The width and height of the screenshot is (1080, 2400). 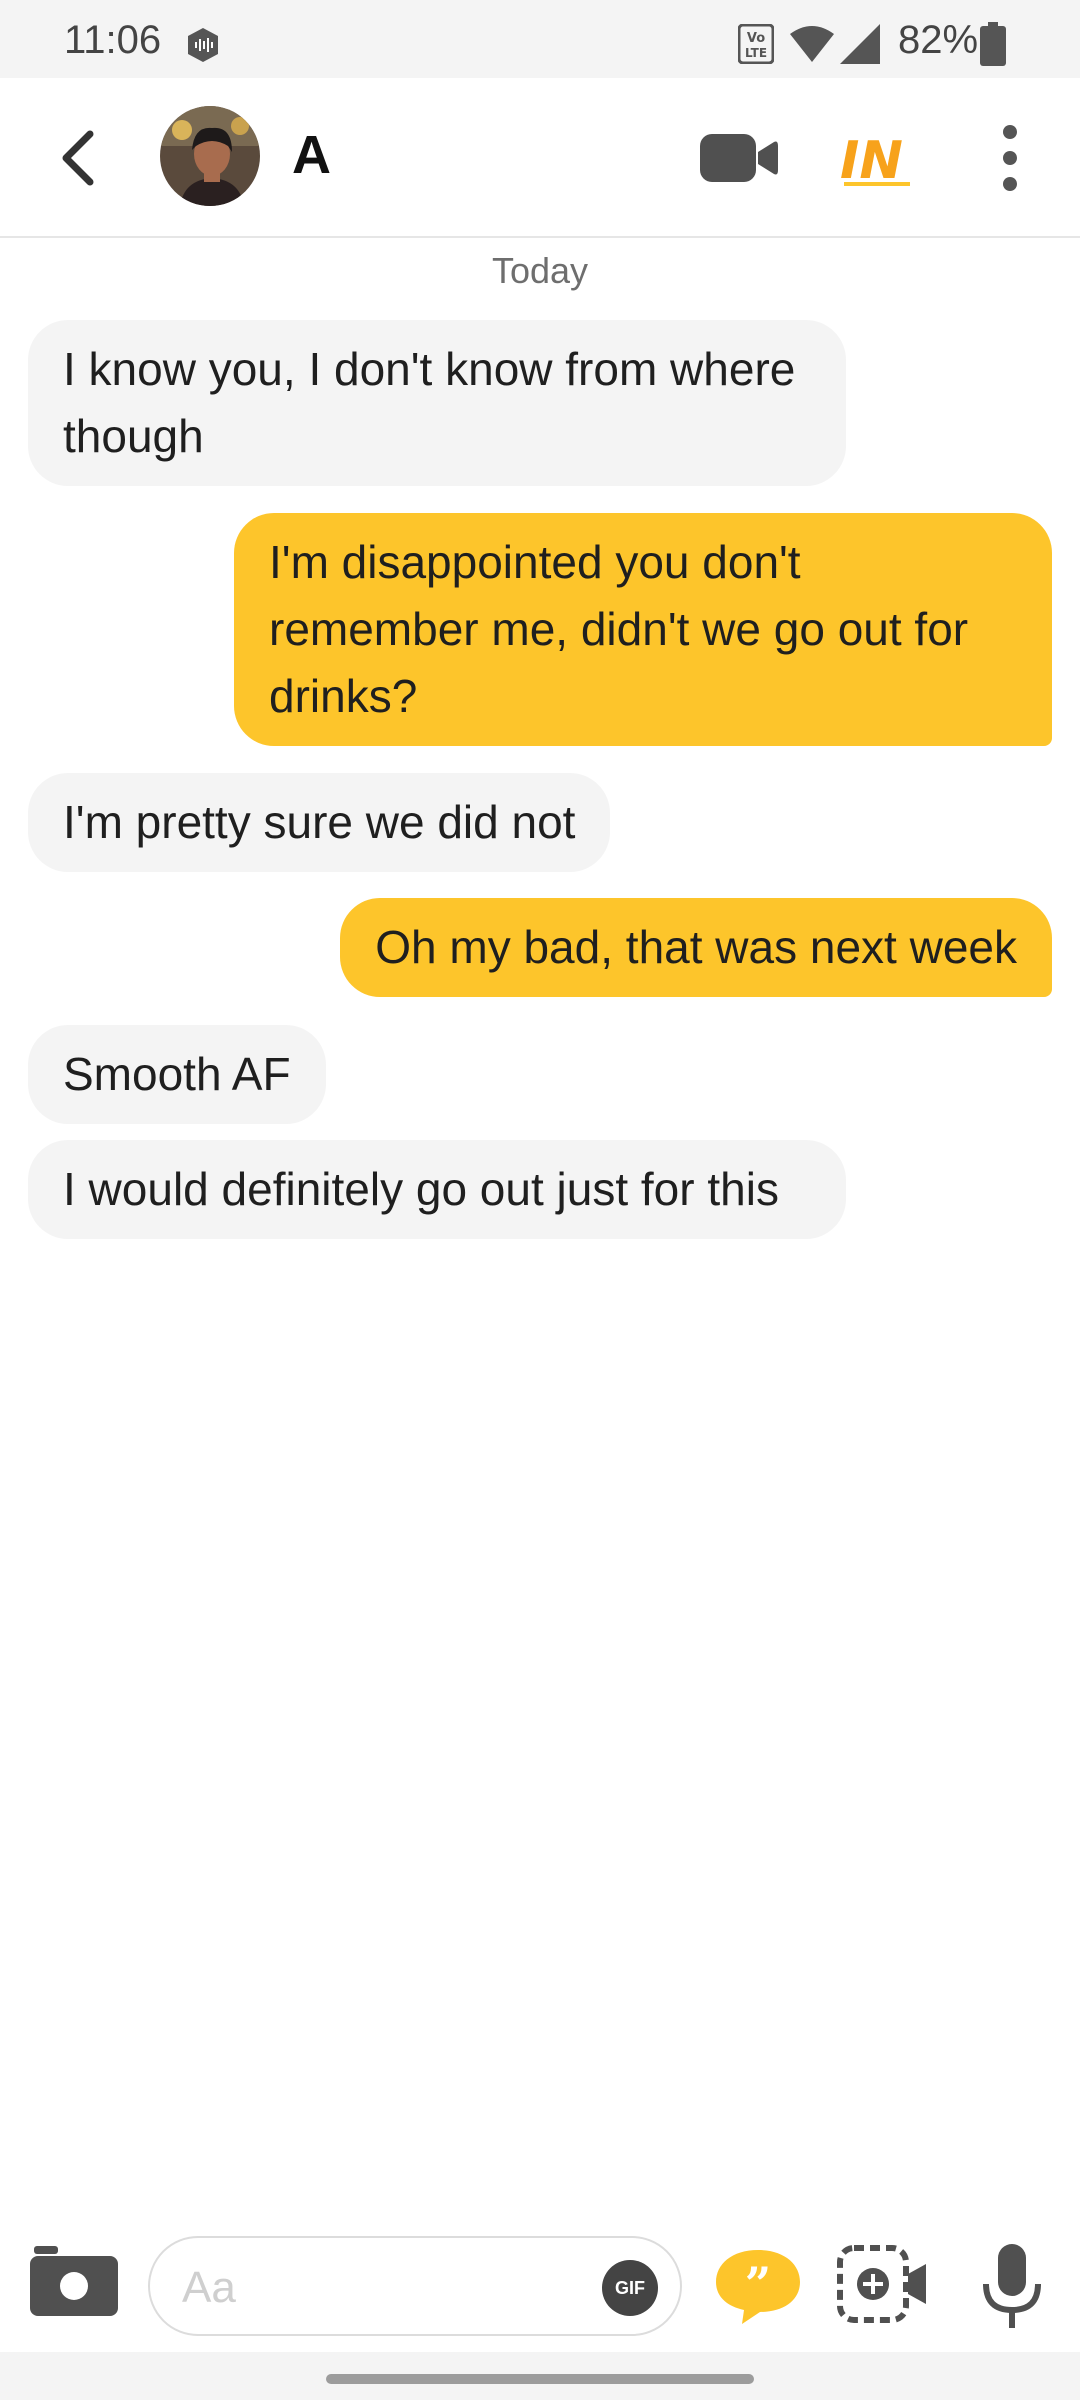 What do you see at coordinates (540, 158) in the screenshot?
I see `chat-header: A IN` at bounding box center [540, 158].